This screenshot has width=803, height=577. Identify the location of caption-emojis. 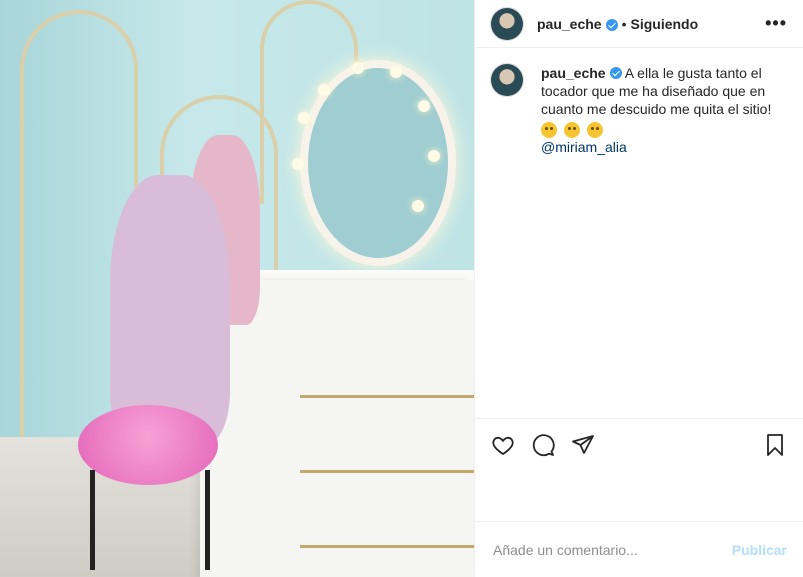
(663, 130).